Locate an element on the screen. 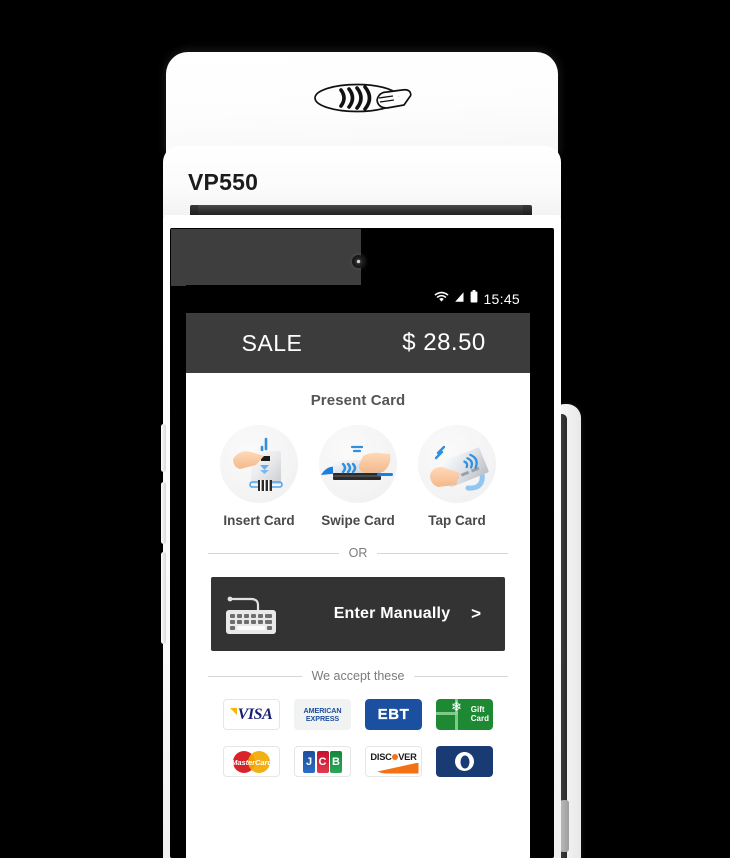 The image size is (730, 858). signal-icon is located at coordinates (459, 299).